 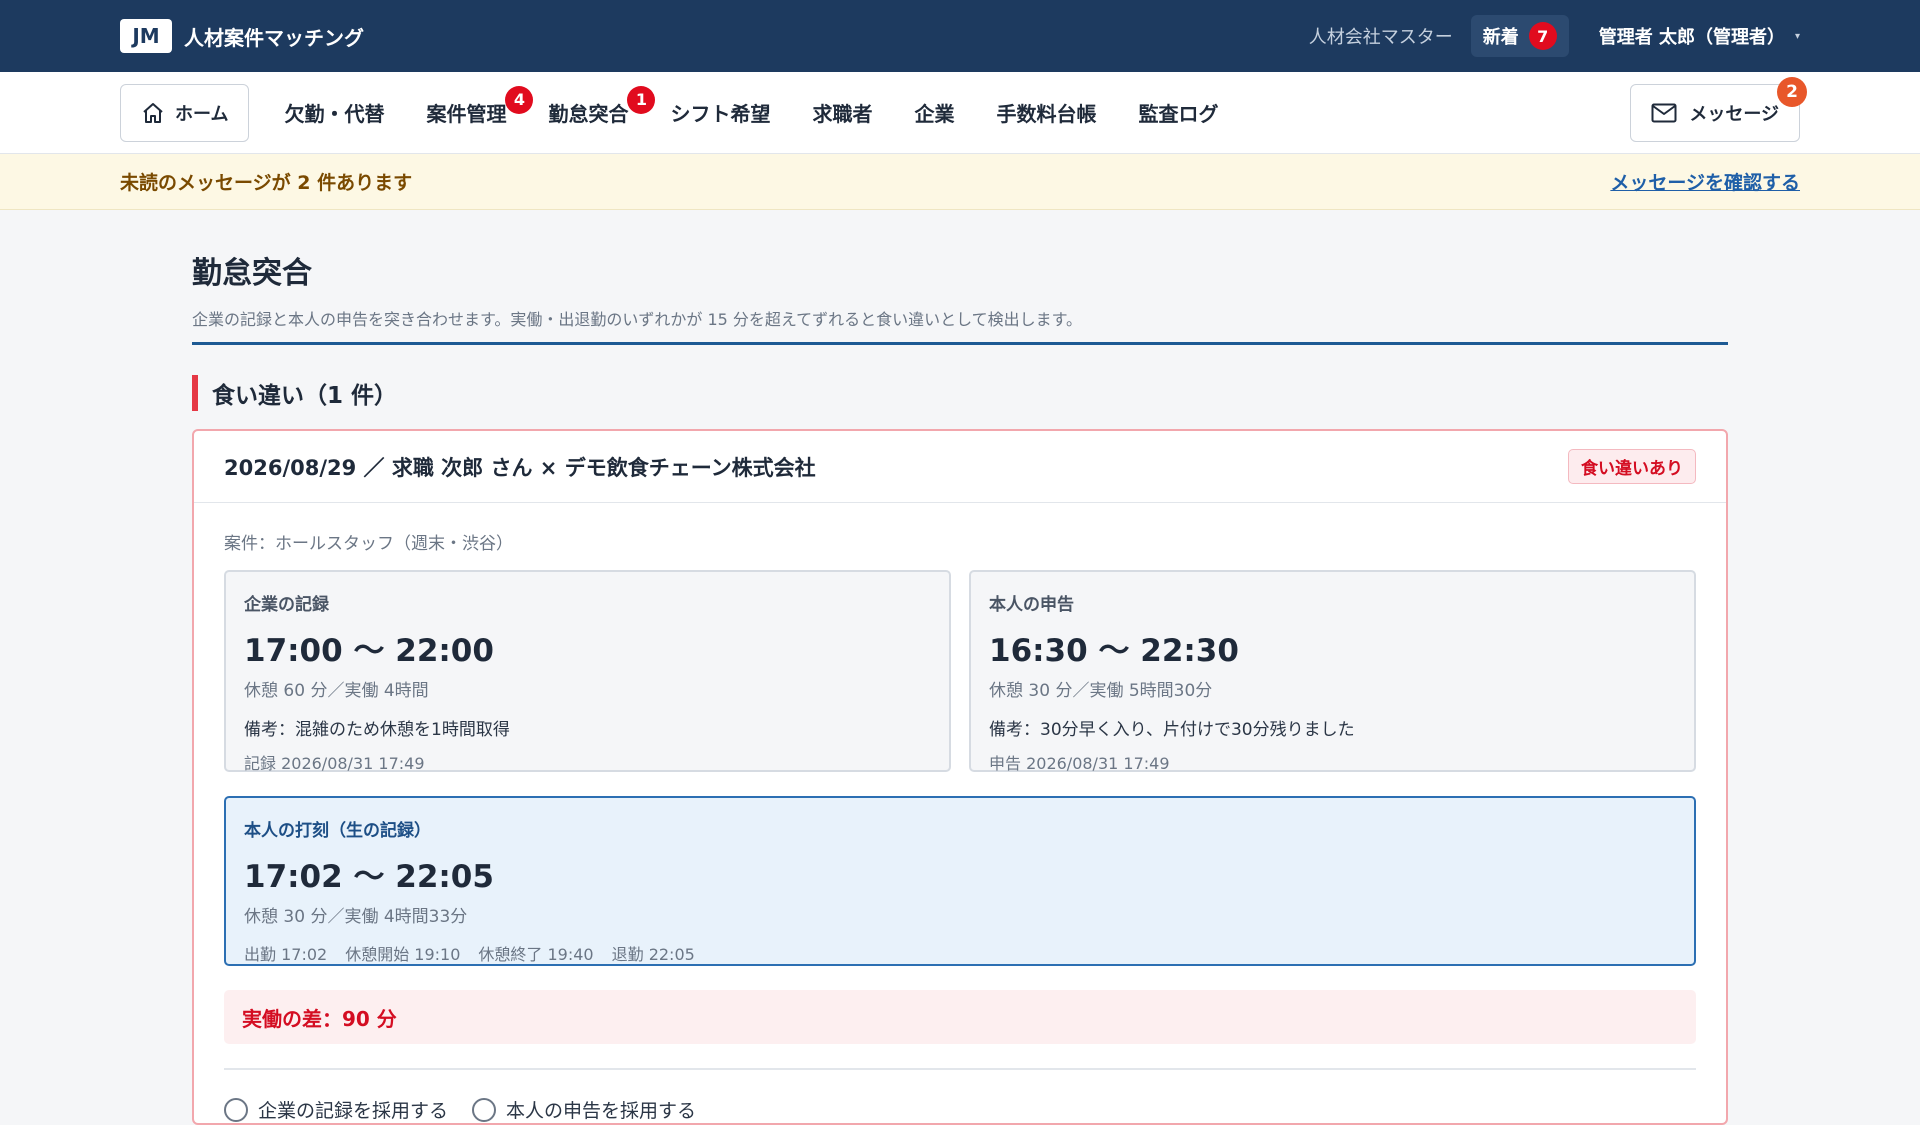 I want to click on nav-item-label: シフト希望, so click(x=720, y=114).